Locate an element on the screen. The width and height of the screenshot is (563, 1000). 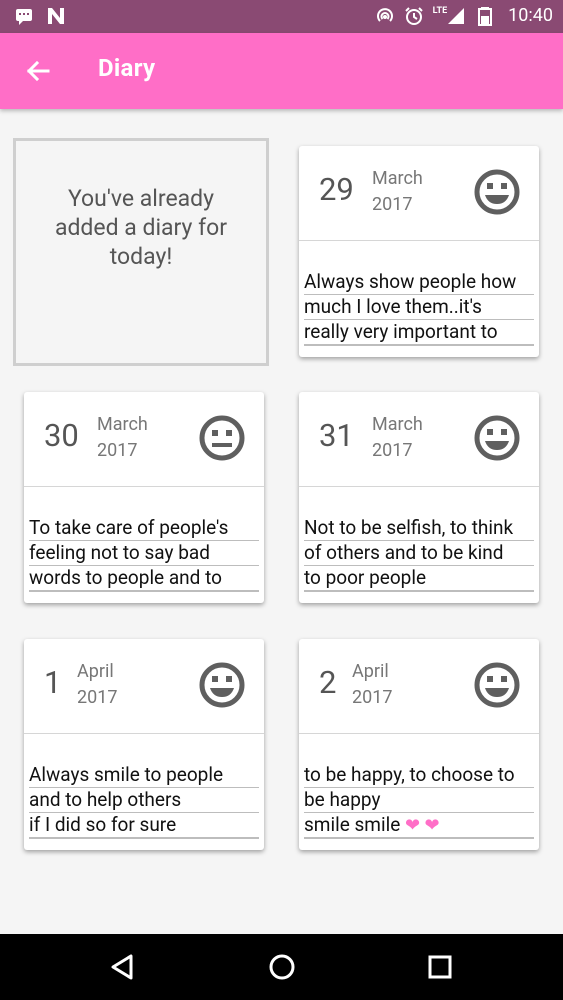
system-nav-bar is located at coordinates (281, 967).